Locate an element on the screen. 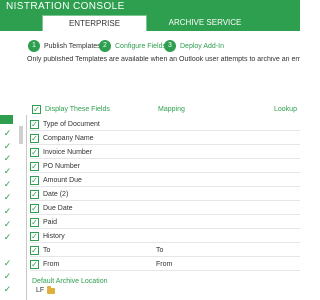  field-name-cell: ✓ Invoice Number is located at coordinates (93, 152).